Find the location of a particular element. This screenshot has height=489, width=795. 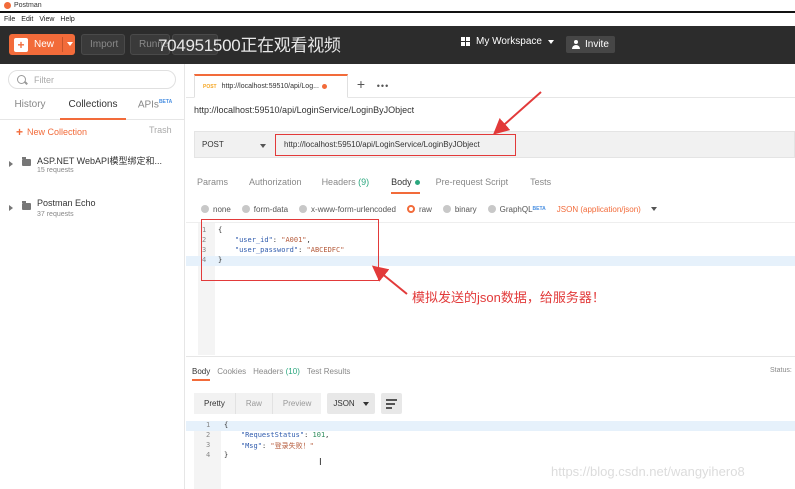

workspace-switcher: My Workspace is located at coordinates (507, 41).